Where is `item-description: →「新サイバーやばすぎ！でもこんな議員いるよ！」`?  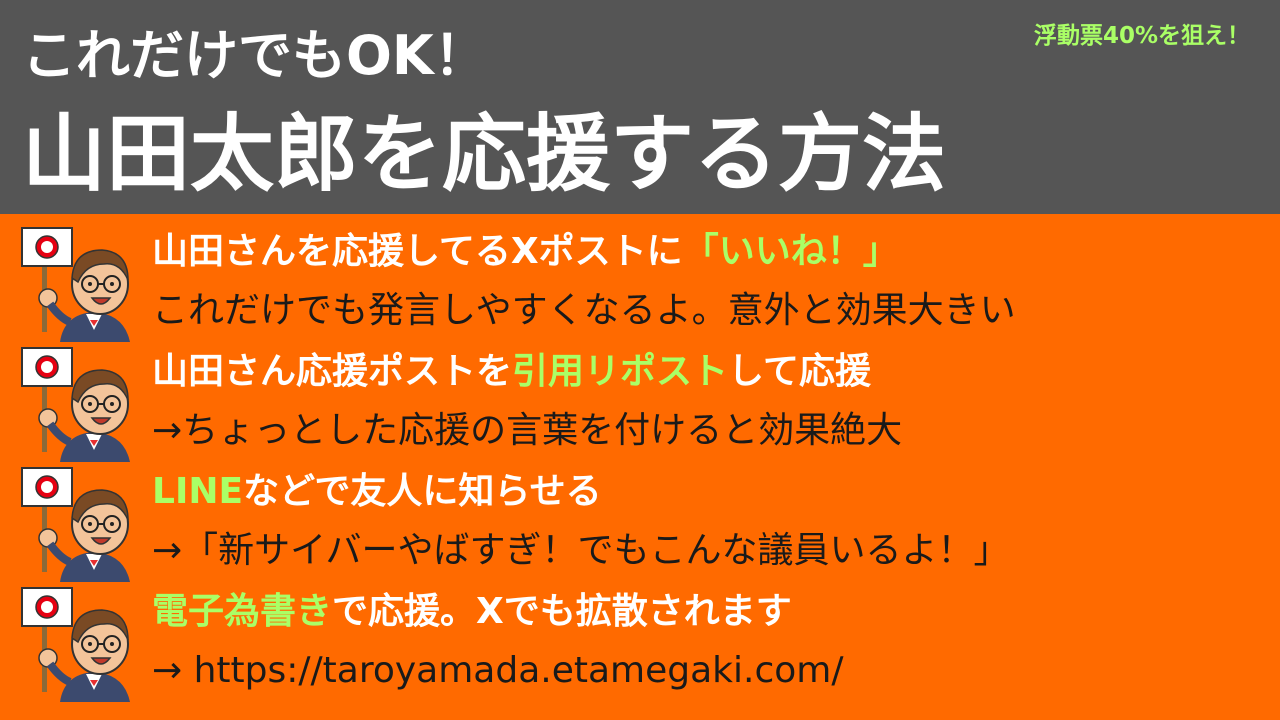
item-description: →「新サイバーやばすぎ！でもこんな議員いるよ！」 is located at coordinates (581, 550).